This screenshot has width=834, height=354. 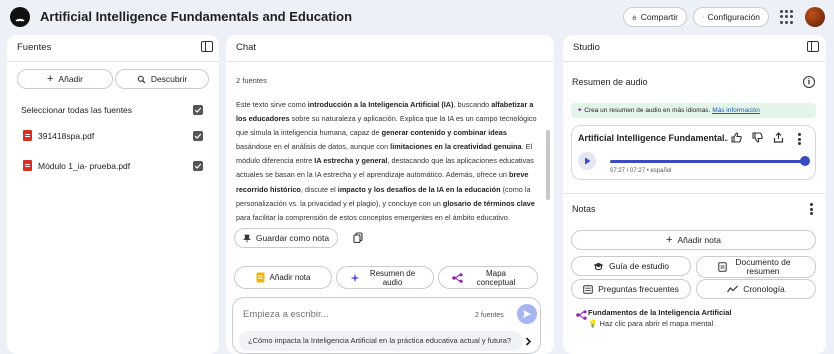 What do you see at coordinates (548, 165) in the screenshot?
I see `chat-scrollbar` at bounding box center [548, 165].